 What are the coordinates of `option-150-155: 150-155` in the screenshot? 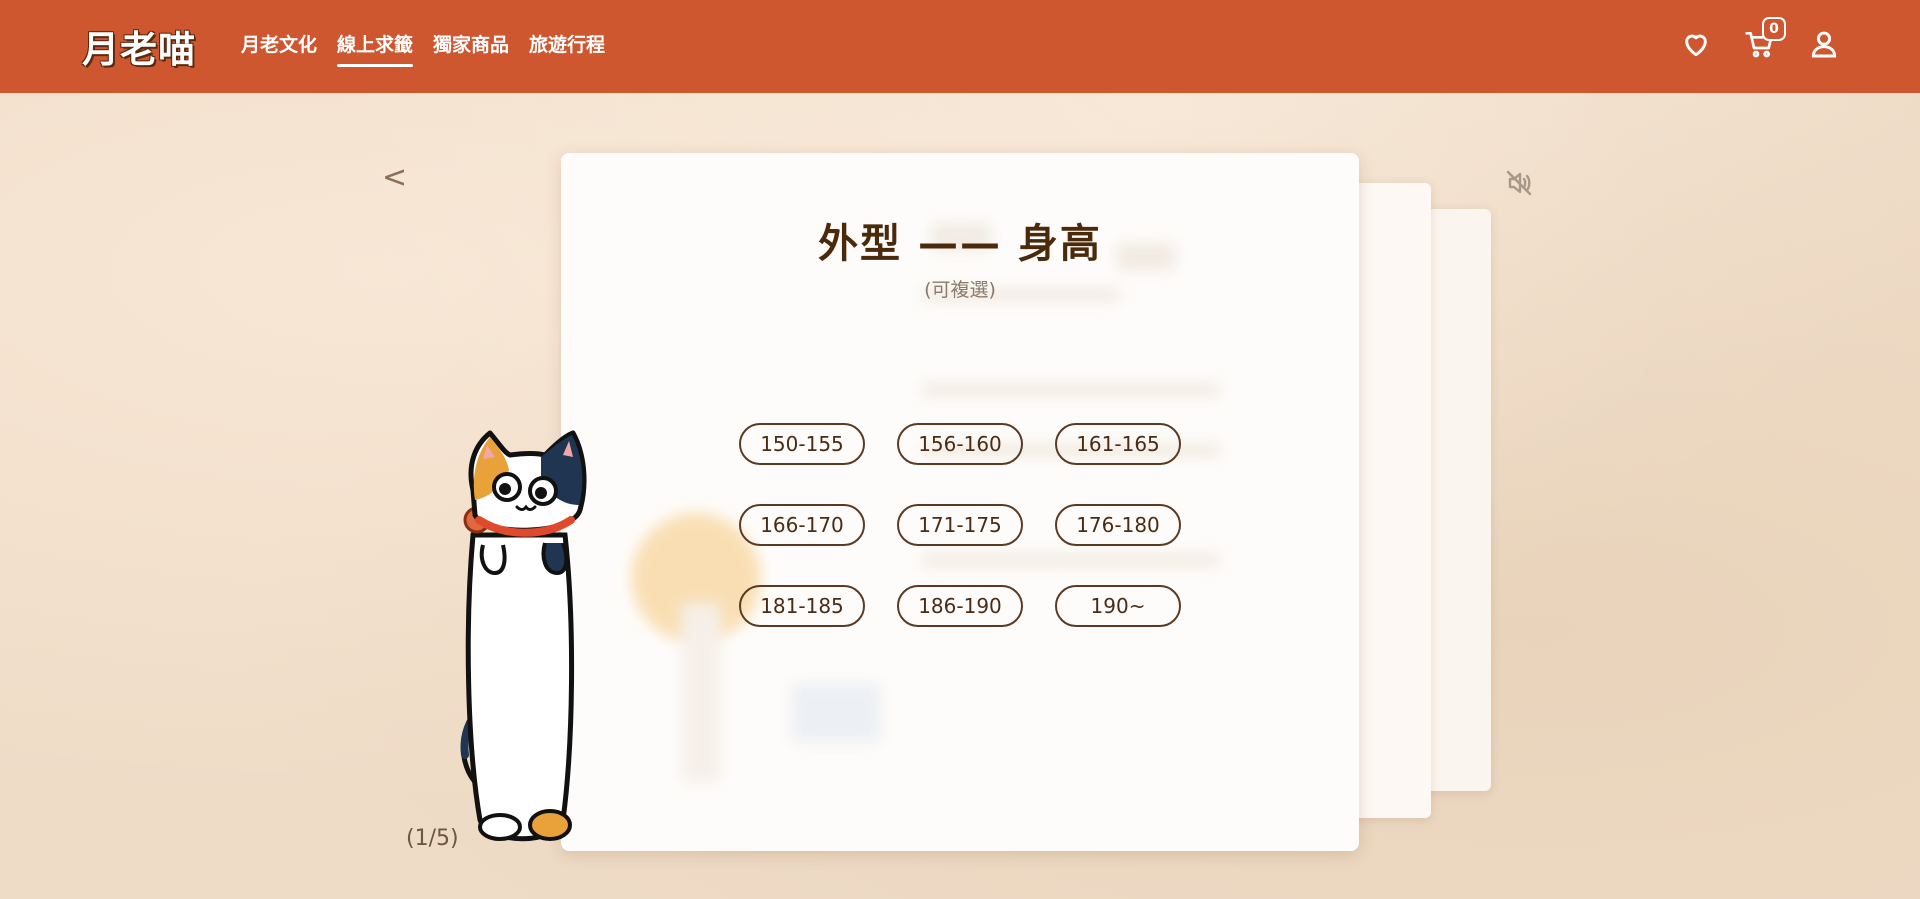 It's located at (802, 444).